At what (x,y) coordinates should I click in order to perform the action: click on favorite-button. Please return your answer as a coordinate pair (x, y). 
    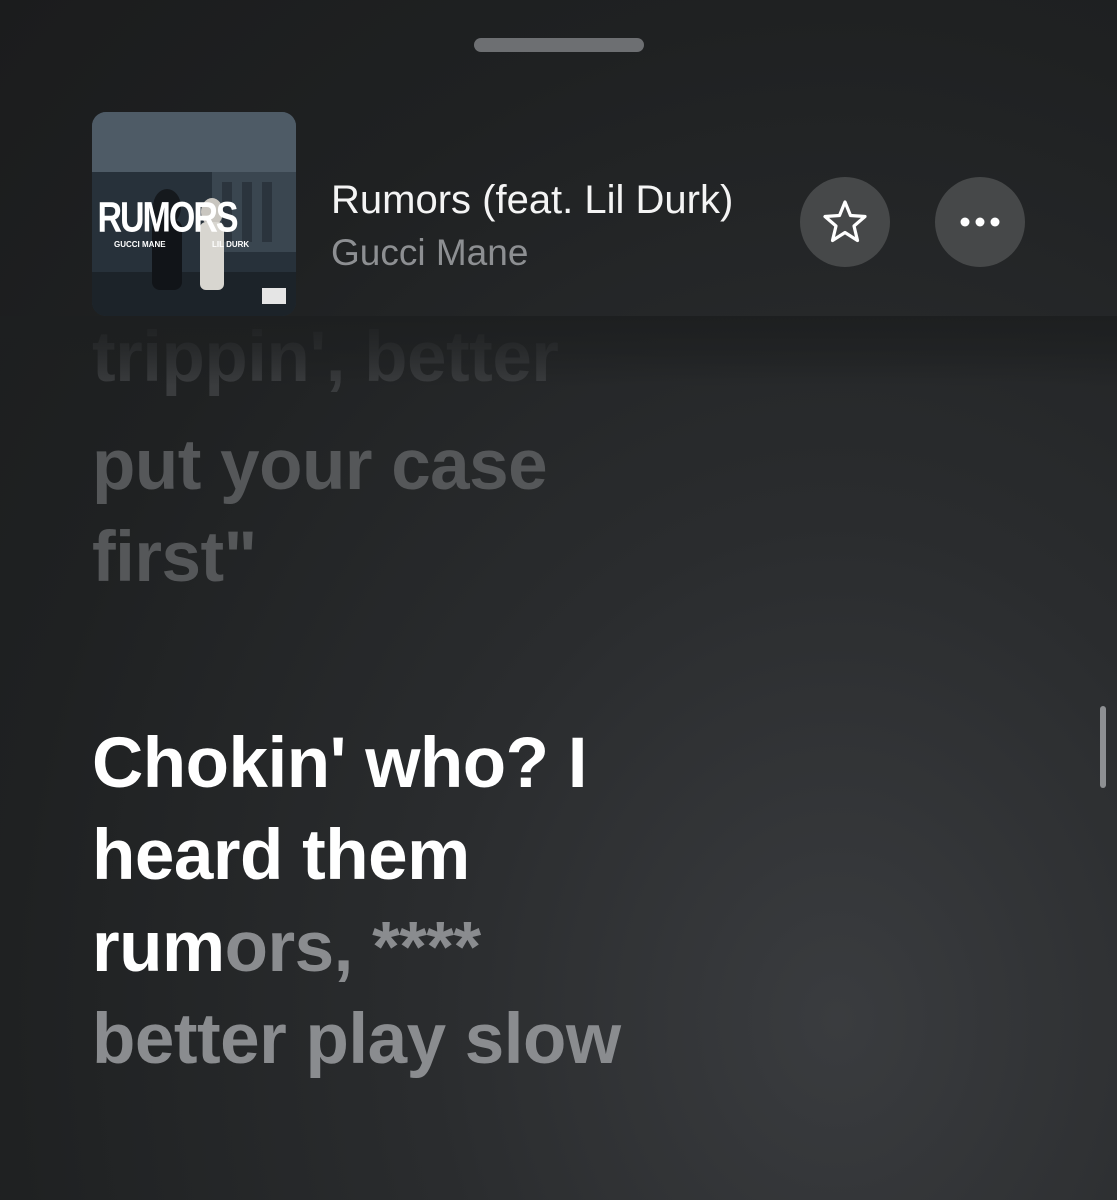
    Looking at the image, I should click on (845, 222).